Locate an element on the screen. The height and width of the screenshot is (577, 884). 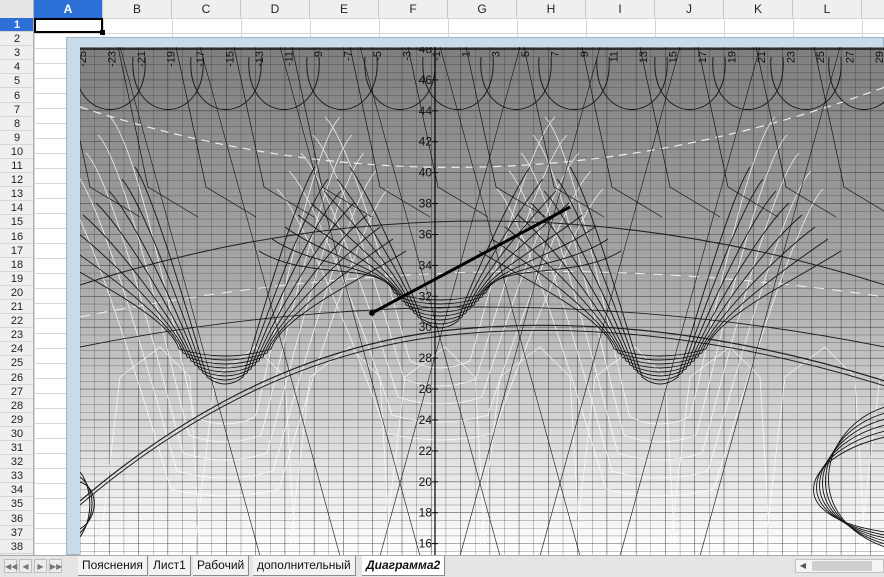
row-header-13: 13 is located at coordinates (16, 194).